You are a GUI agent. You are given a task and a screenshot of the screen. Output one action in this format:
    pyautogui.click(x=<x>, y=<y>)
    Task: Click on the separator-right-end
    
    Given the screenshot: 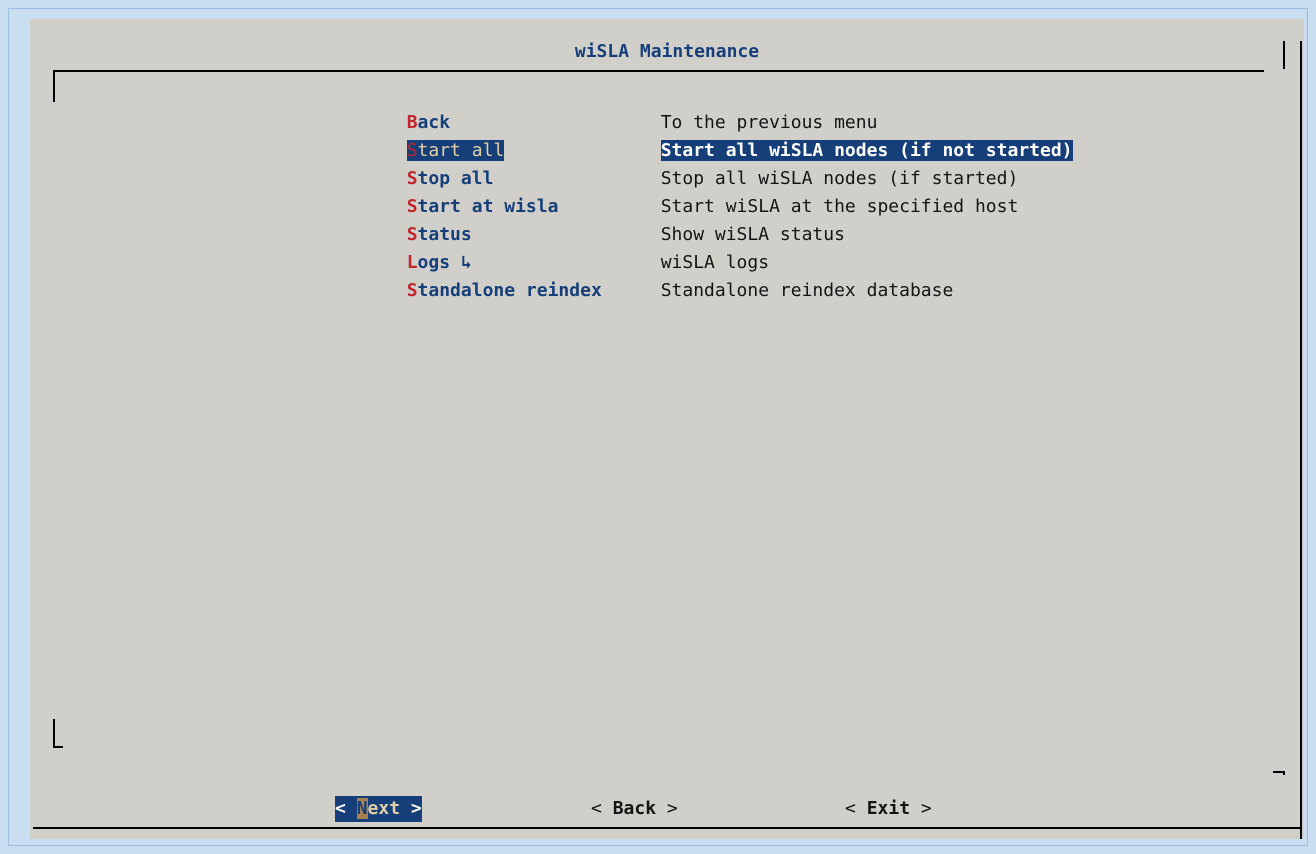 What is the action you would take?
    pyautogui.click(x=1279, y=772)
    